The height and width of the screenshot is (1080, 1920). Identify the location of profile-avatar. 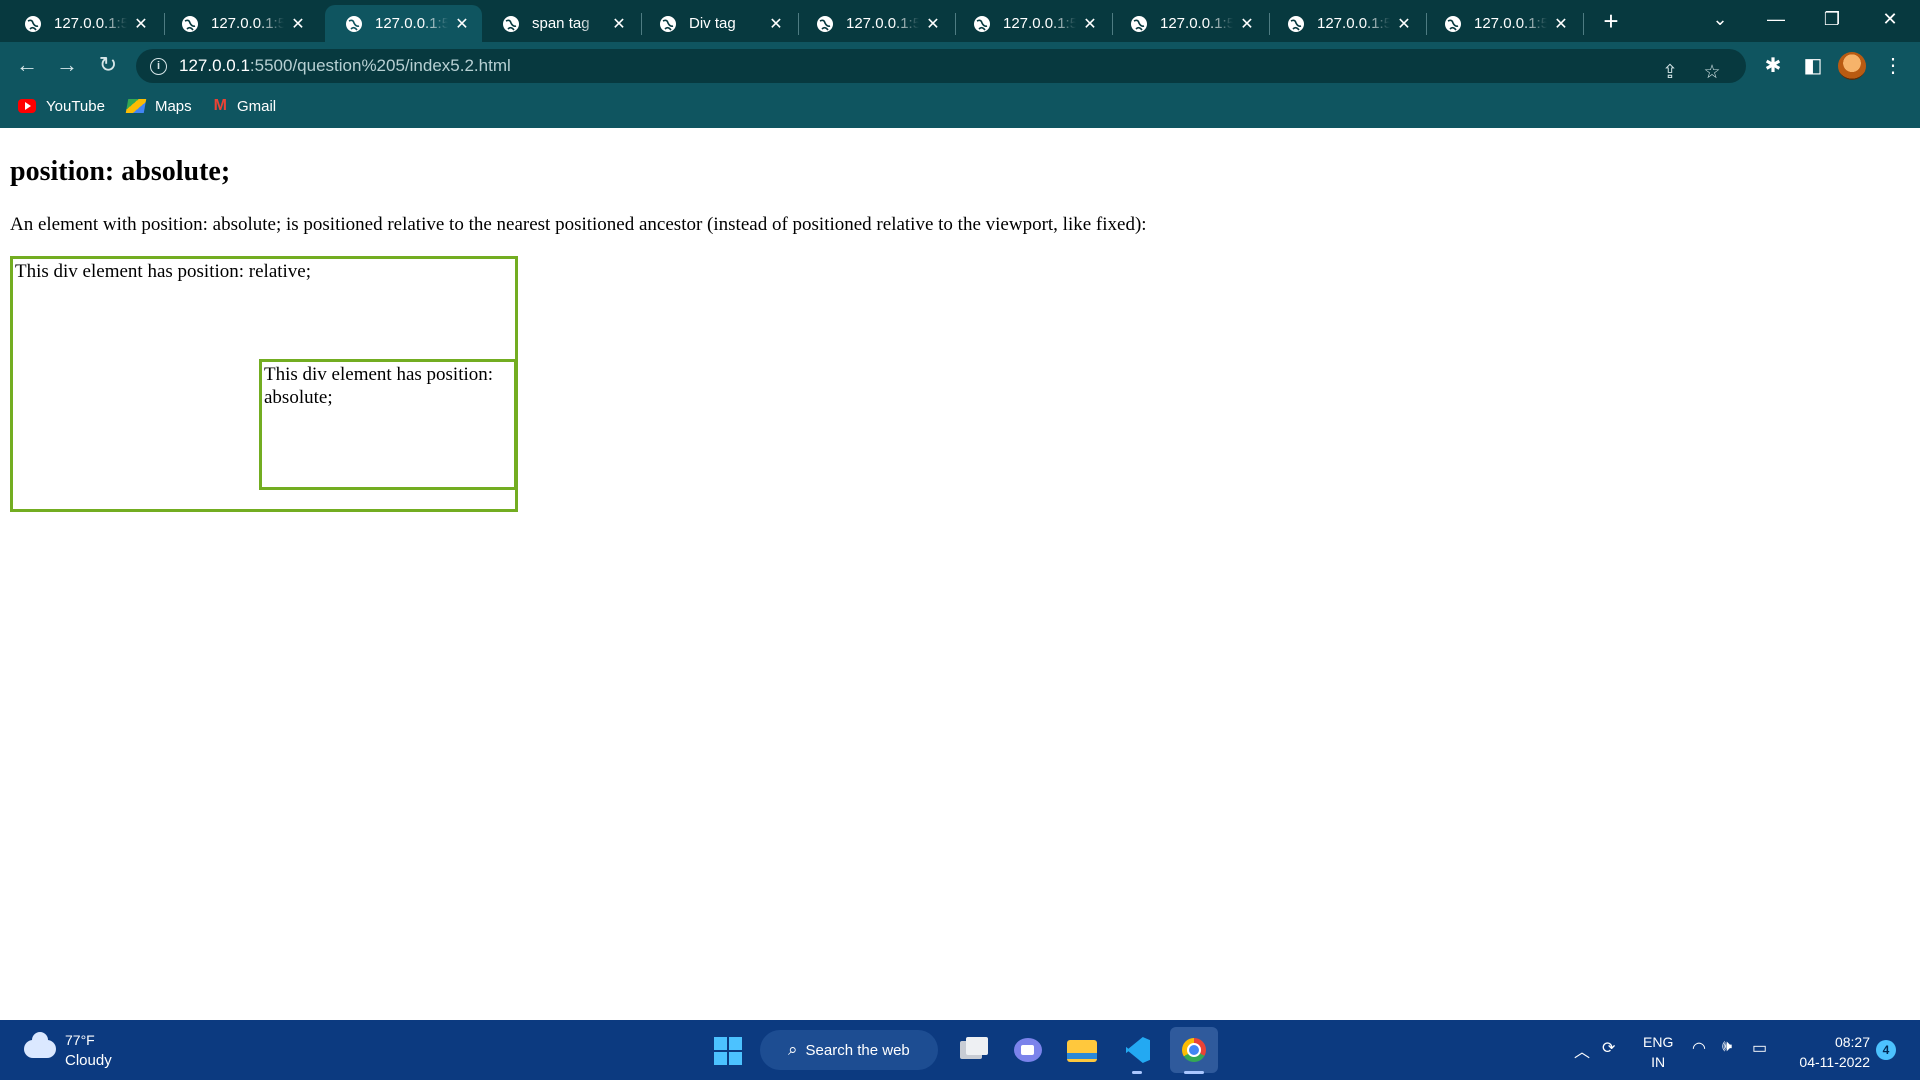
(1852, 66).